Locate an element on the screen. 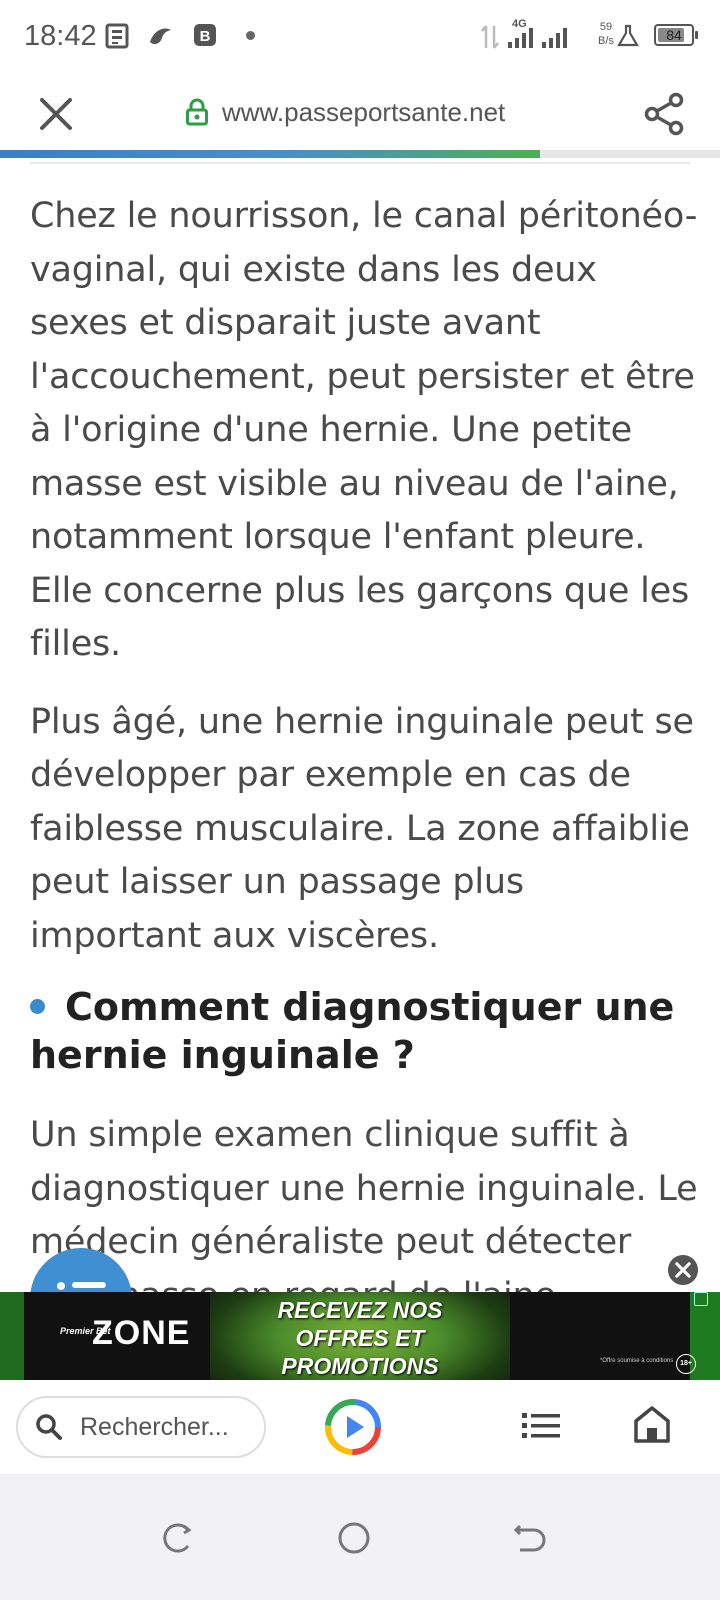 The width and height of the screenshot is (720, 1600). ad-choices-icon is located at coordinates (701, 1299).